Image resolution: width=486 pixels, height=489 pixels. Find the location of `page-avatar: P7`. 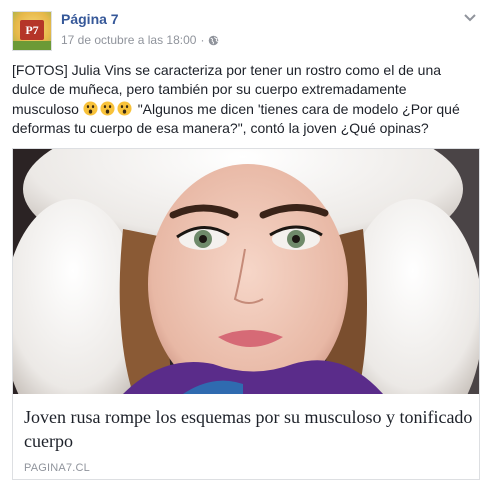

page-avatar: P7 is located at coordinates (32, 31).